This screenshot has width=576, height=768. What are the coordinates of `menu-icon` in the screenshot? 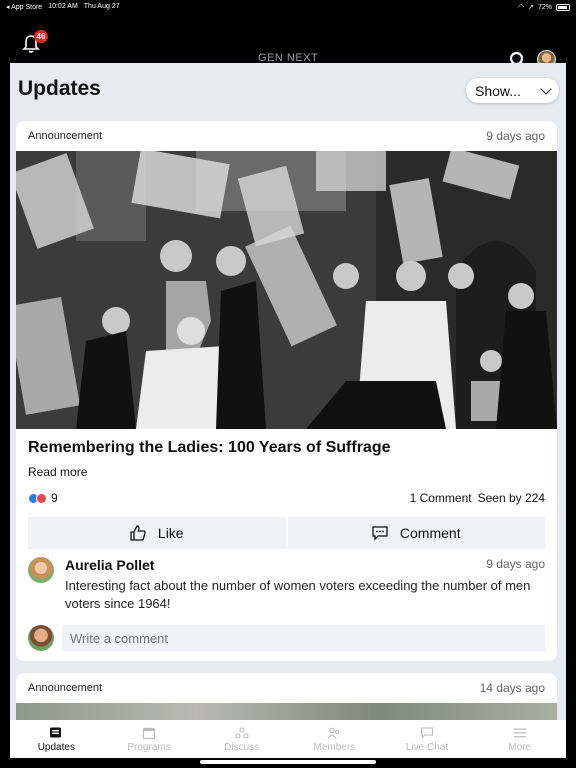 It's located at (519, 733).